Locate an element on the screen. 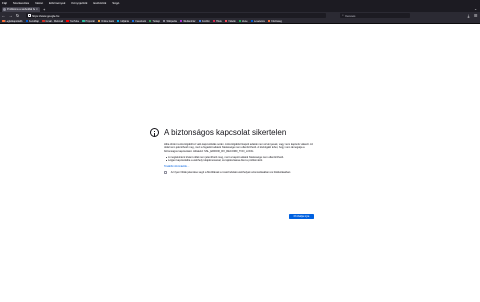 The image size is (480, 302). bookmark-item: Fordító is located at coordinates (204, 21).